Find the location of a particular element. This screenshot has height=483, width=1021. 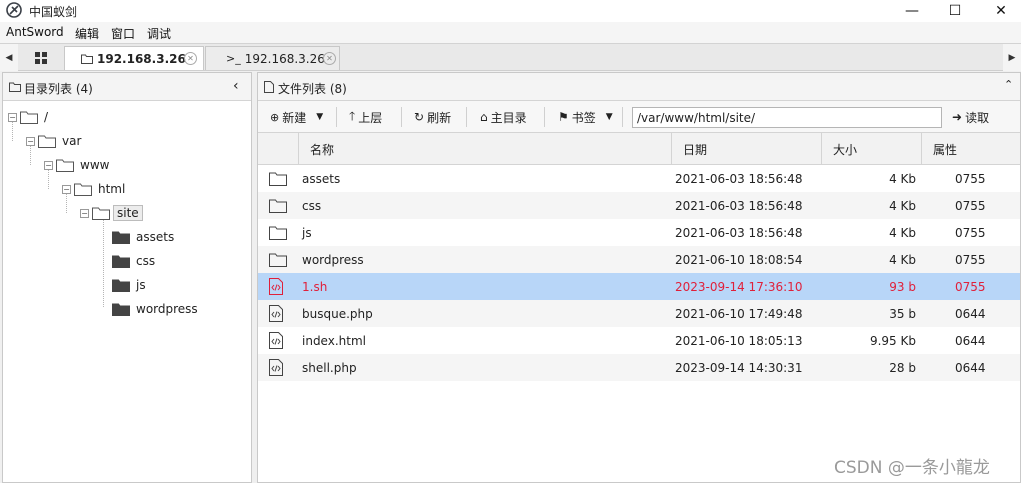

file-date: 2023-09-14 17:36:10 is located at coordinates (739, 286).